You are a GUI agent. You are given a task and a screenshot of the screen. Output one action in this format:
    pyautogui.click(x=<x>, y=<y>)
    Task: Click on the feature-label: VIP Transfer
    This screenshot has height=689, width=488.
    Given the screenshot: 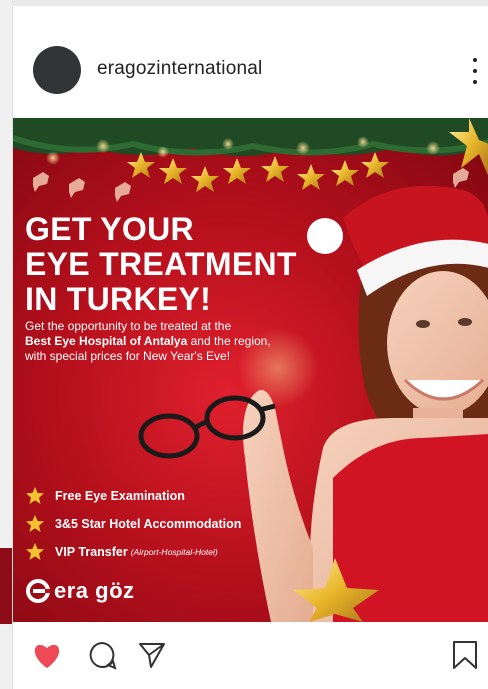 What is the action you would take?
    pyautogui.click(x=91, y=552)
    